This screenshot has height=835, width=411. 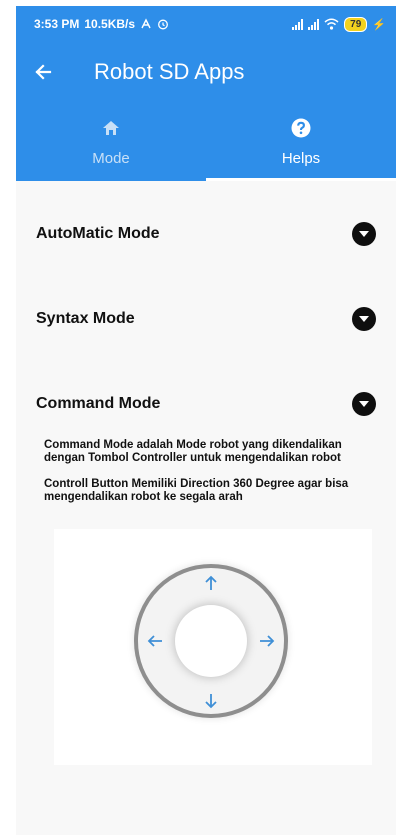 What do you see at coordinates (85, 318) in the screenshot?
I see `panel-title: Syntax Mode` at bounding box center [85, 318].